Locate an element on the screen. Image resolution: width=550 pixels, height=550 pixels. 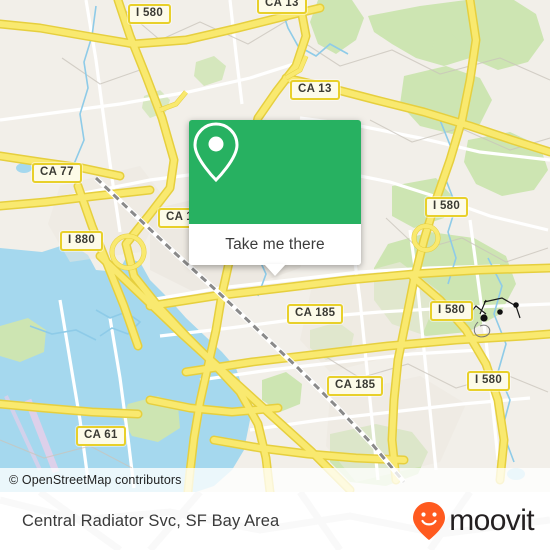
attribution-text: © OpenStreetMap contributors is located at coordinates (95, 480).